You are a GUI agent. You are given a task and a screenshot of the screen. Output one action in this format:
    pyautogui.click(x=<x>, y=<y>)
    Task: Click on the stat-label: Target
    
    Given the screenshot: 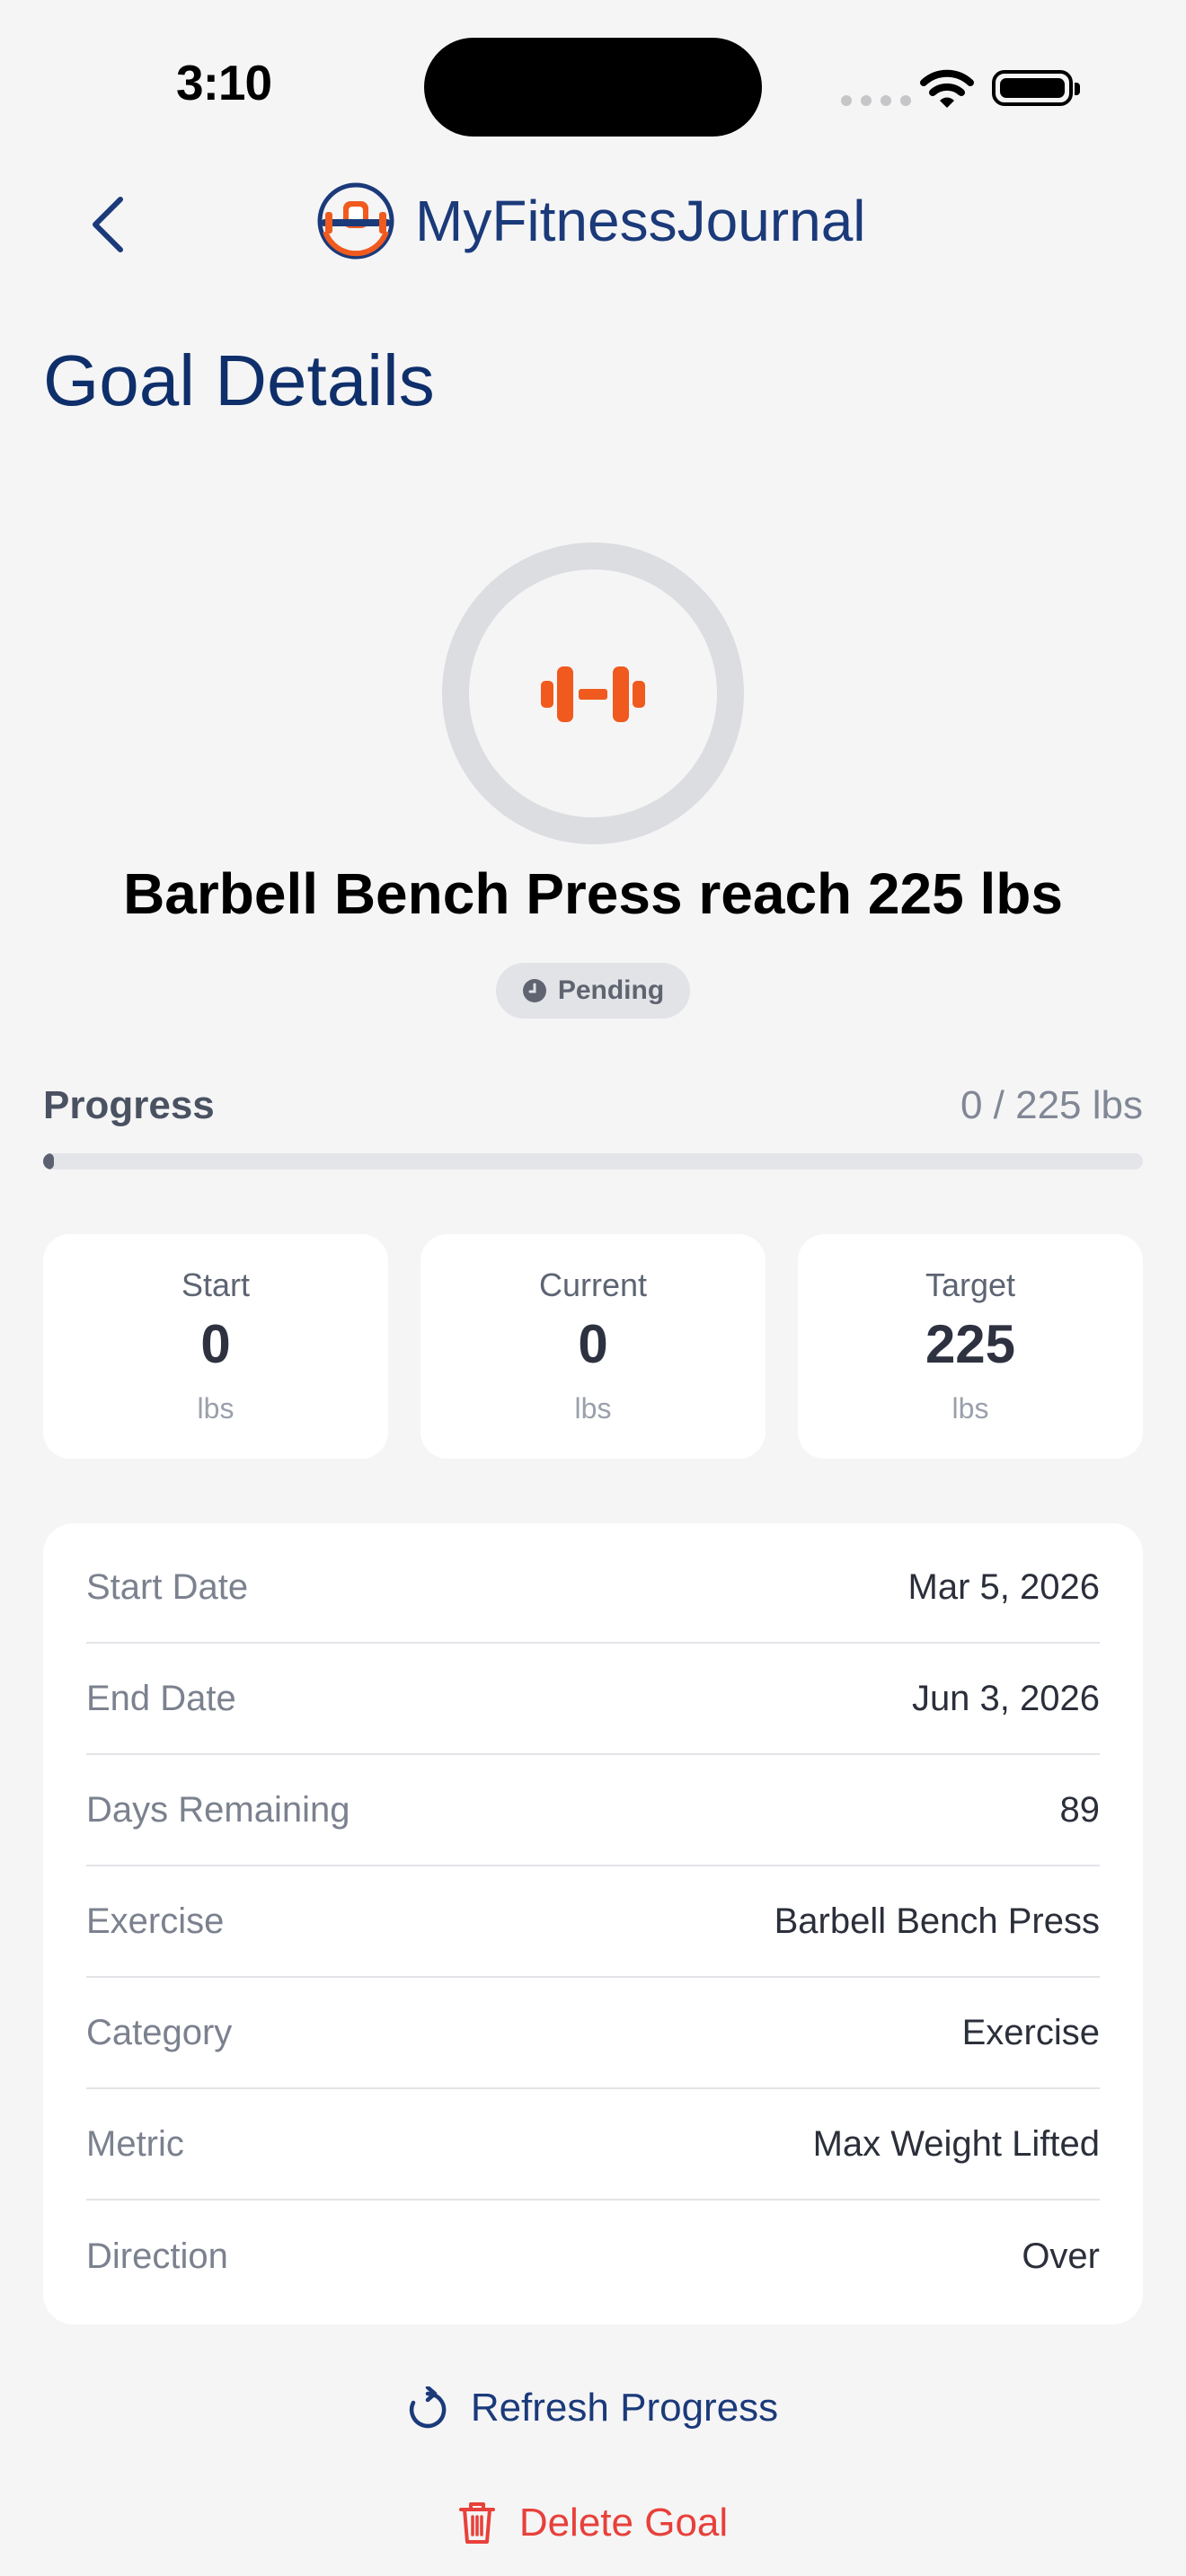 What is the action you would take?
    pyautogui.click(x=970, y=1284)
    